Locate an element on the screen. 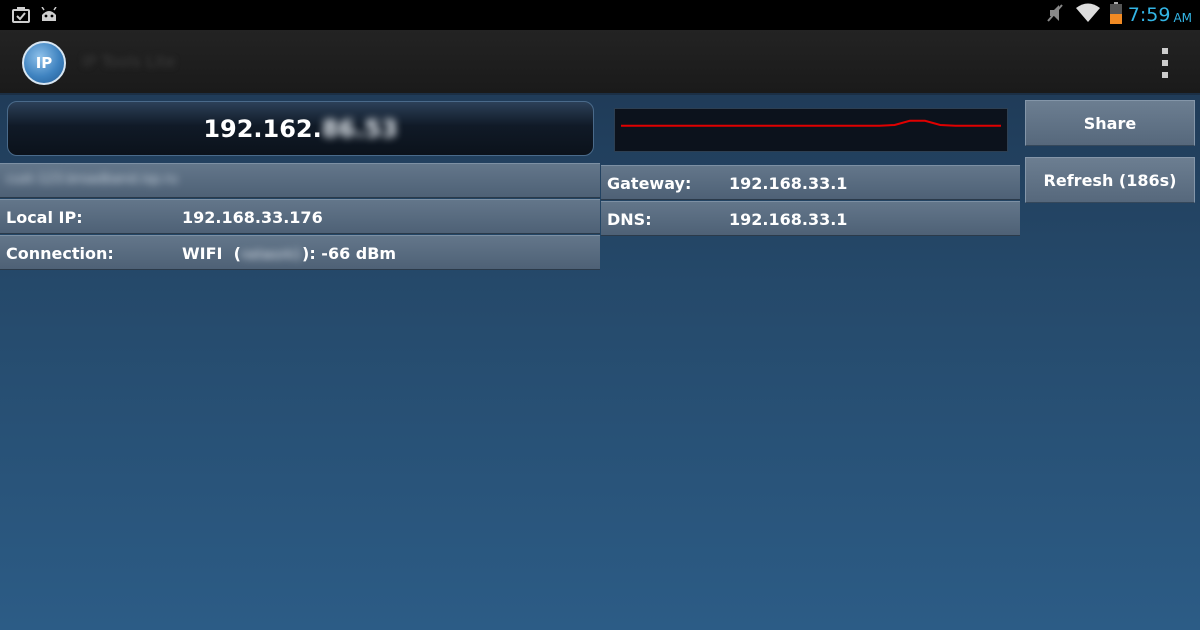 The height and width of the screenshot is (630, 1200). gateway-label: Gateway: is located at coordinates (649, 183).